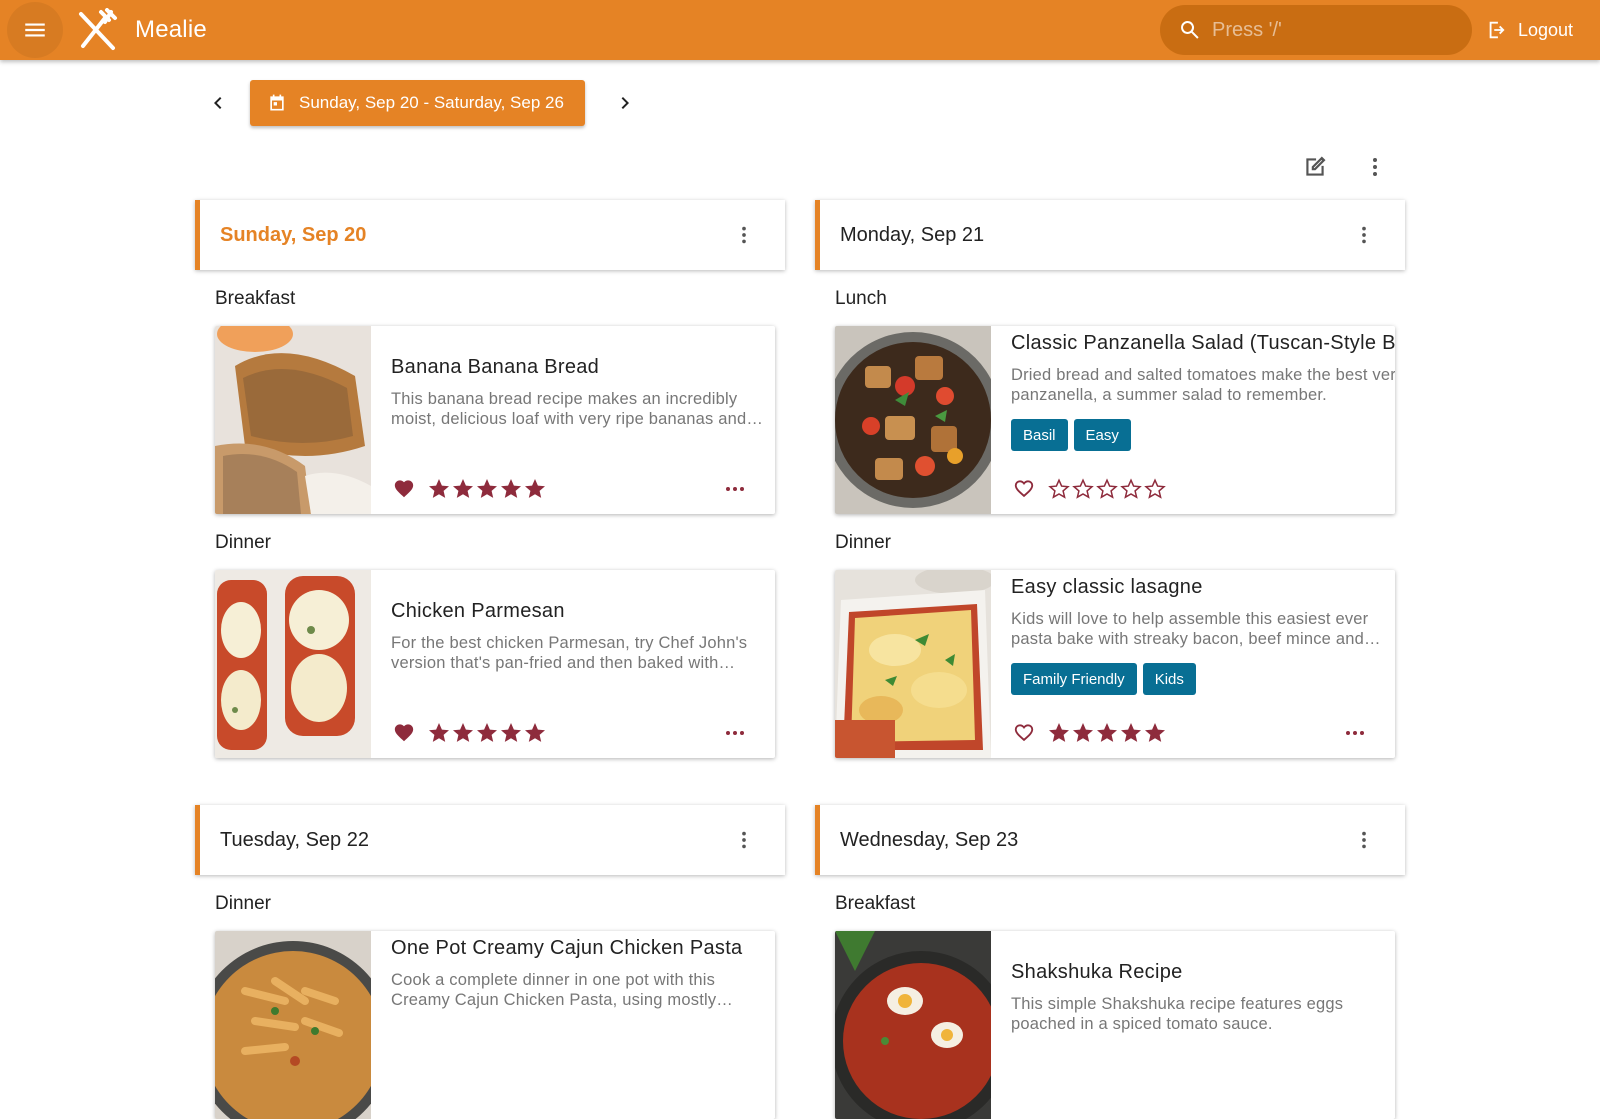 This screenshot has width=1600, height=1119. What do you see at coordinates (490, 235) in the screenshot?
I see `day-header: Sunday, Sep 20` at bounding box center [490, 235].